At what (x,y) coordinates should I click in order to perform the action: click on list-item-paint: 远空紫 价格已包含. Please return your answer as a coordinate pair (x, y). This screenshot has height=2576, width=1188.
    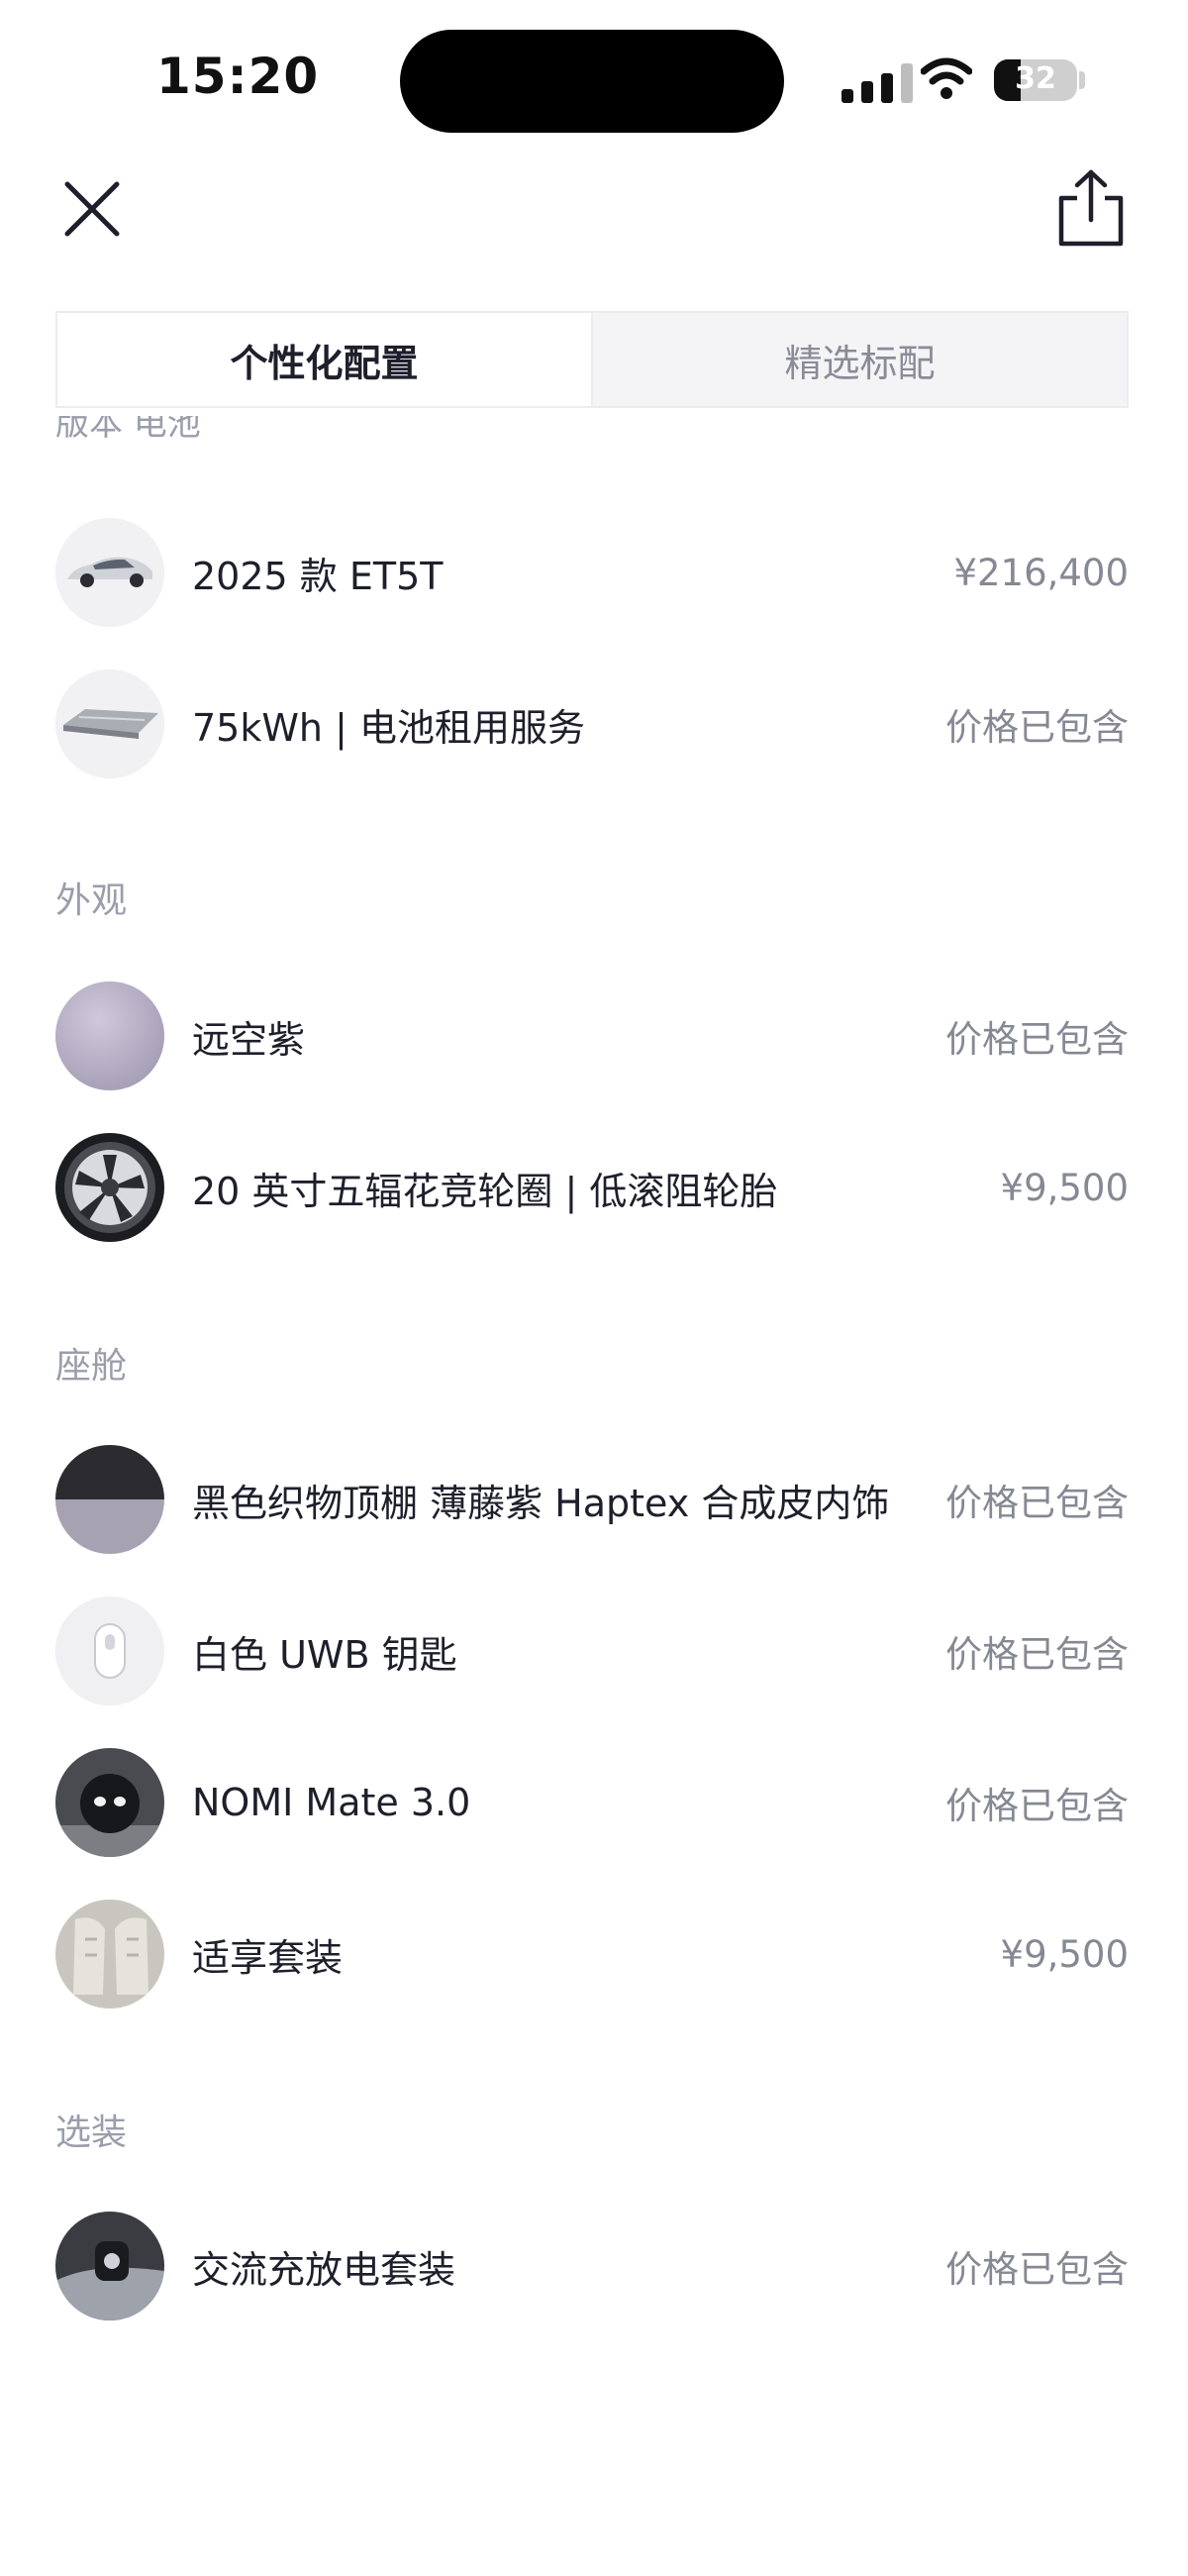
    Looking at the image, I should click on (592, 1035).